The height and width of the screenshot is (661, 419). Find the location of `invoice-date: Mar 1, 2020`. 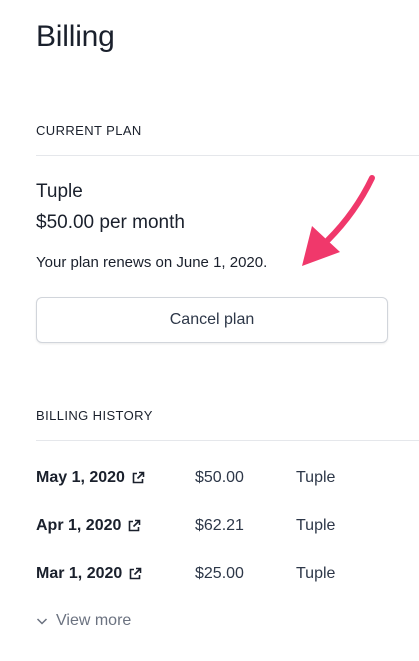

invoice-date: Mar 1, 2020 is located at coordinates (79, 573).